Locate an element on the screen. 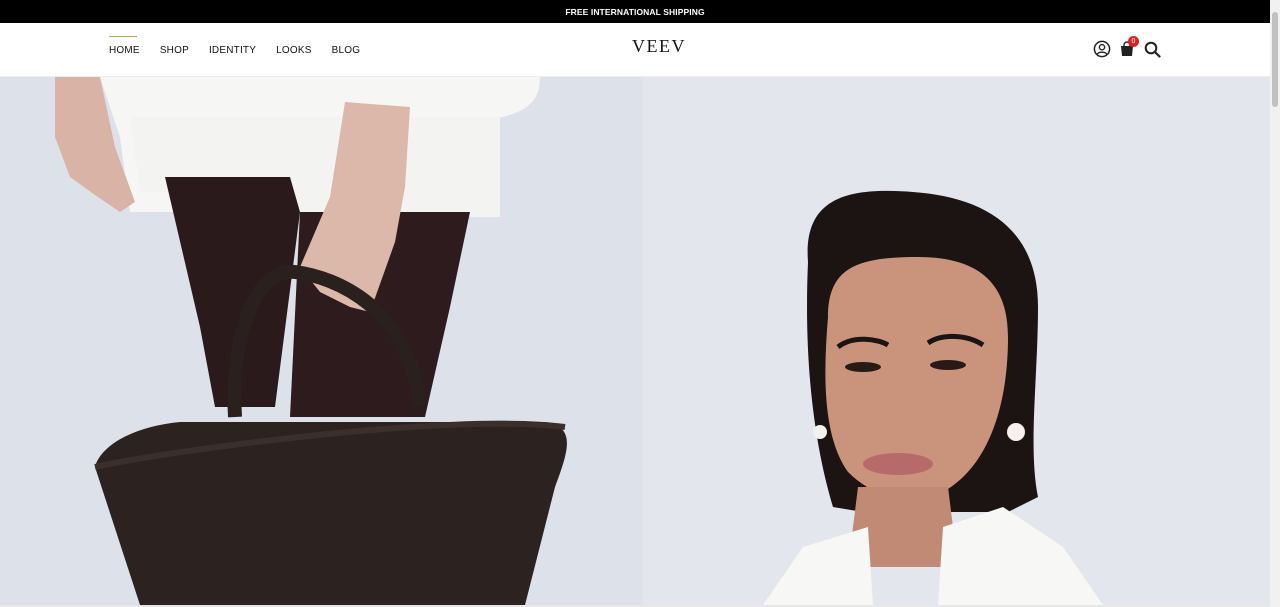 Image resolution: width=1280 pixels, height=607 pixels. nav-item-home: HOME is located at coordinates (124, 45).